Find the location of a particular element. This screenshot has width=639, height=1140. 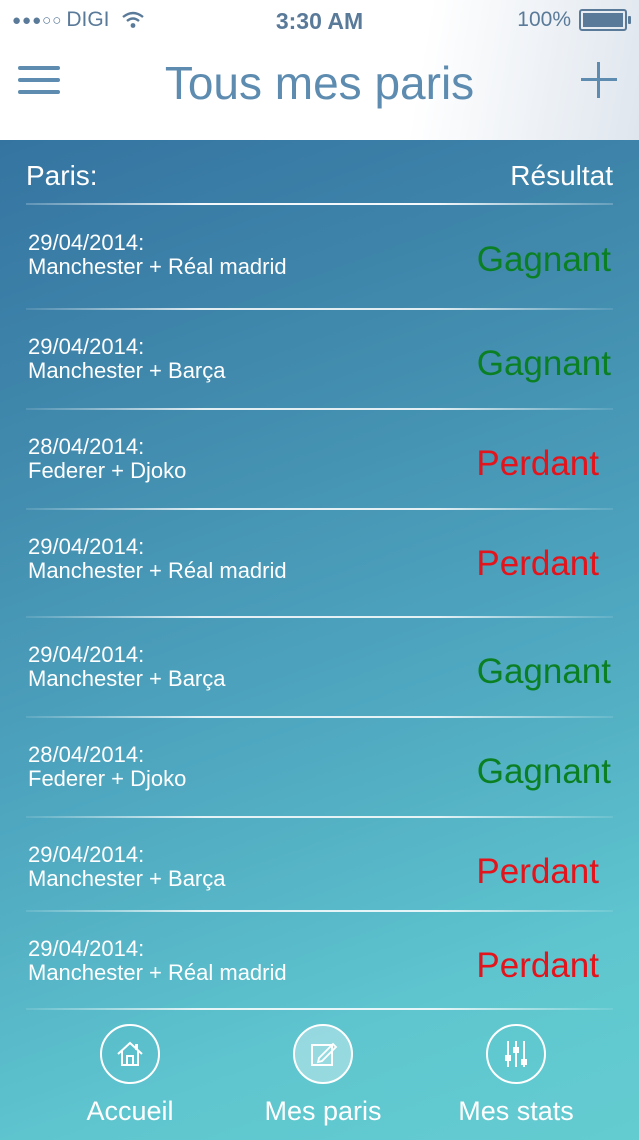

list-item: 29/04/2014: Manchester + Barça Perdant is located at coordinates (319, 865).